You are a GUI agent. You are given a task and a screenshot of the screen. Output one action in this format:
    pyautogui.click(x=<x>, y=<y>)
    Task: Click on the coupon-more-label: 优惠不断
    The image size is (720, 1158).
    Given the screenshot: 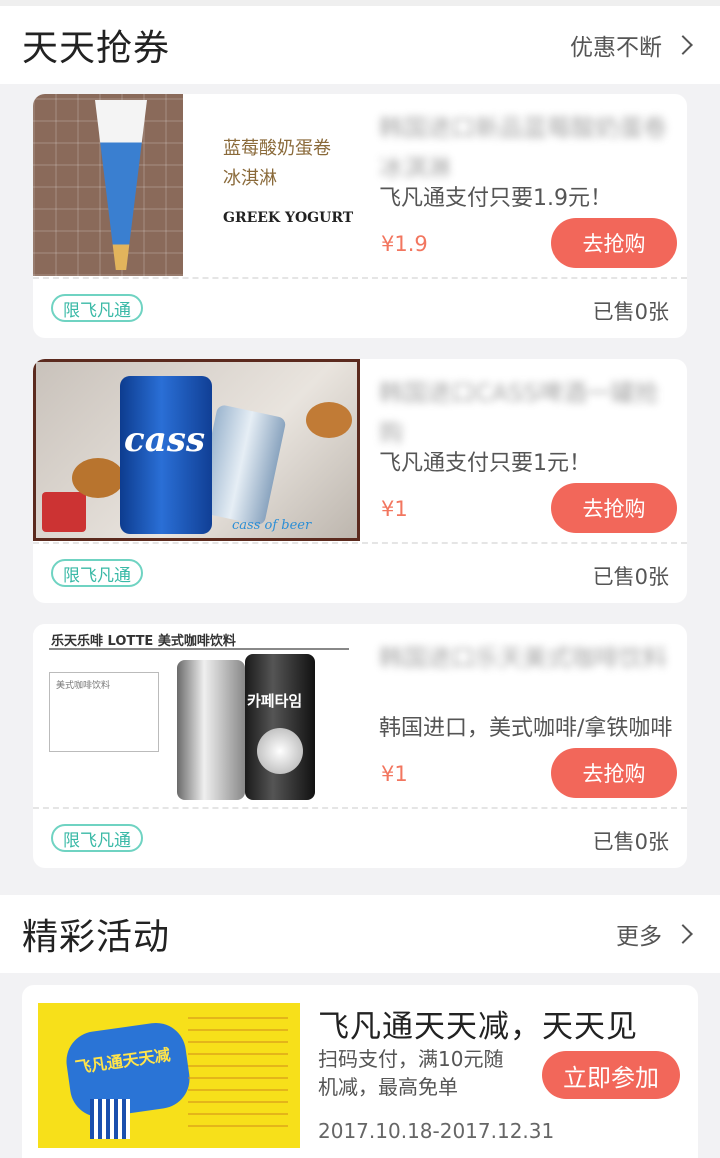 What is the action you would take?
    pyautogui.click(x=616, y=48)
    